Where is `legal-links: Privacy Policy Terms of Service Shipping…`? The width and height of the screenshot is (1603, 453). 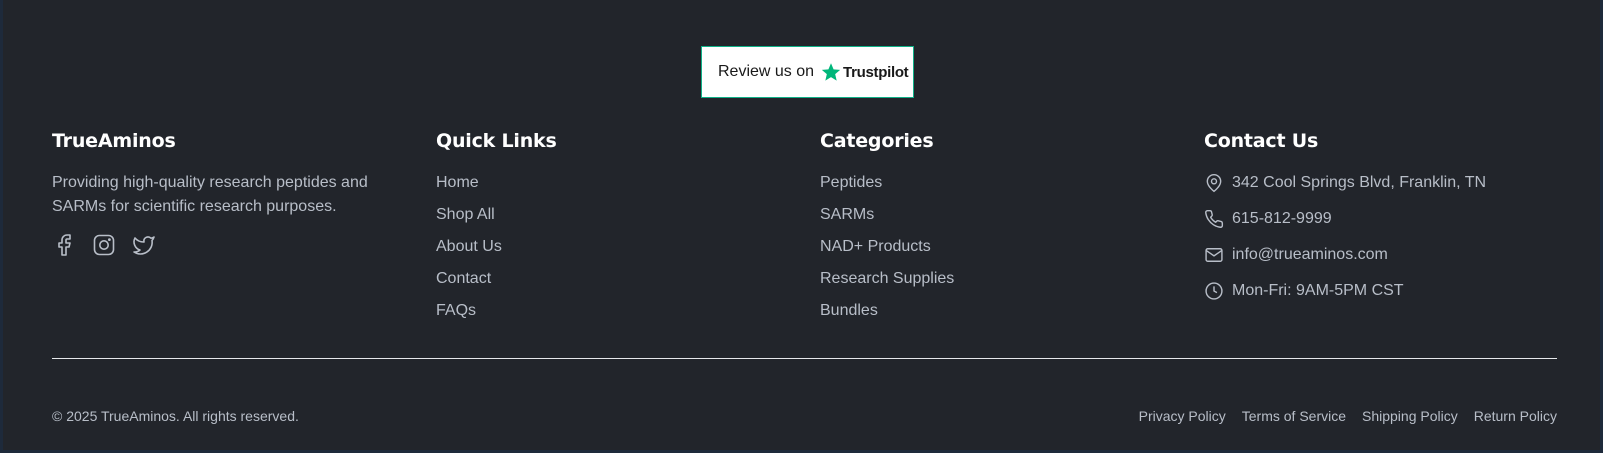 legal-links: Privacy Policy Terms of Service Shipping… is located at coordinates (1348, 416).